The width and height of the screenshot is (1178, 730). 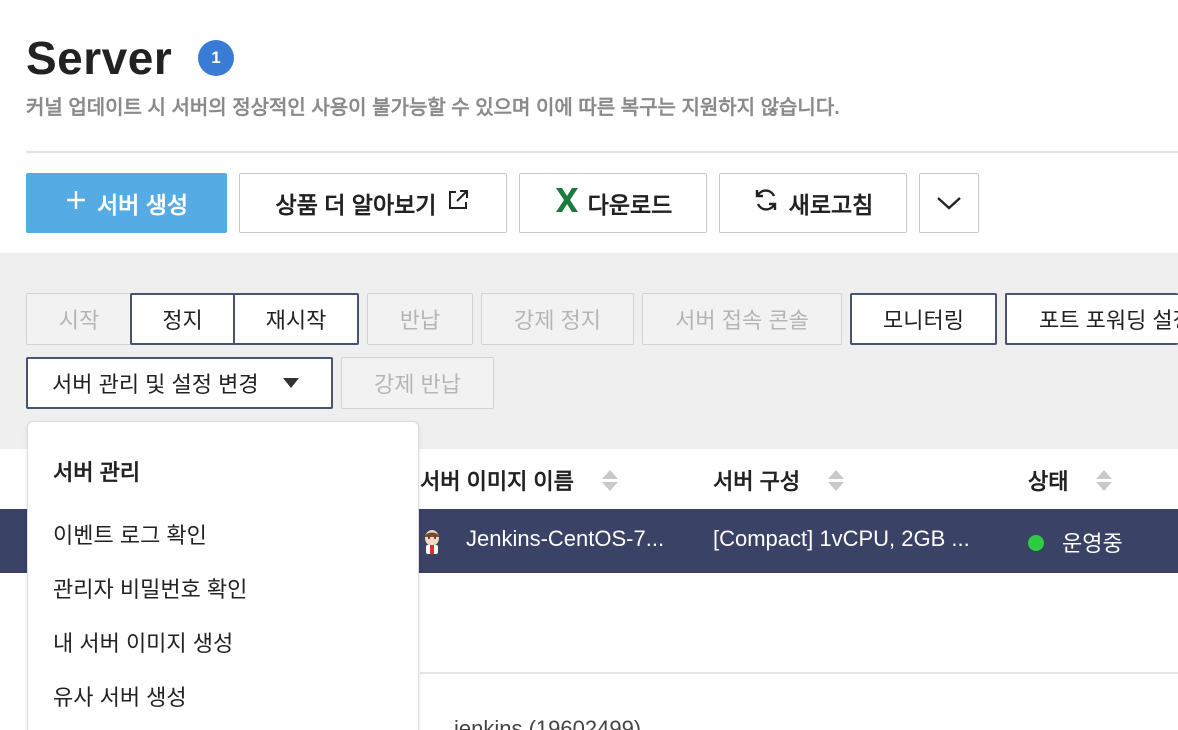 What do you see at coordinates (142, 205) in the screenshot?
I see `create-server-label: 서버 생성` at bounding box center [142, 205].